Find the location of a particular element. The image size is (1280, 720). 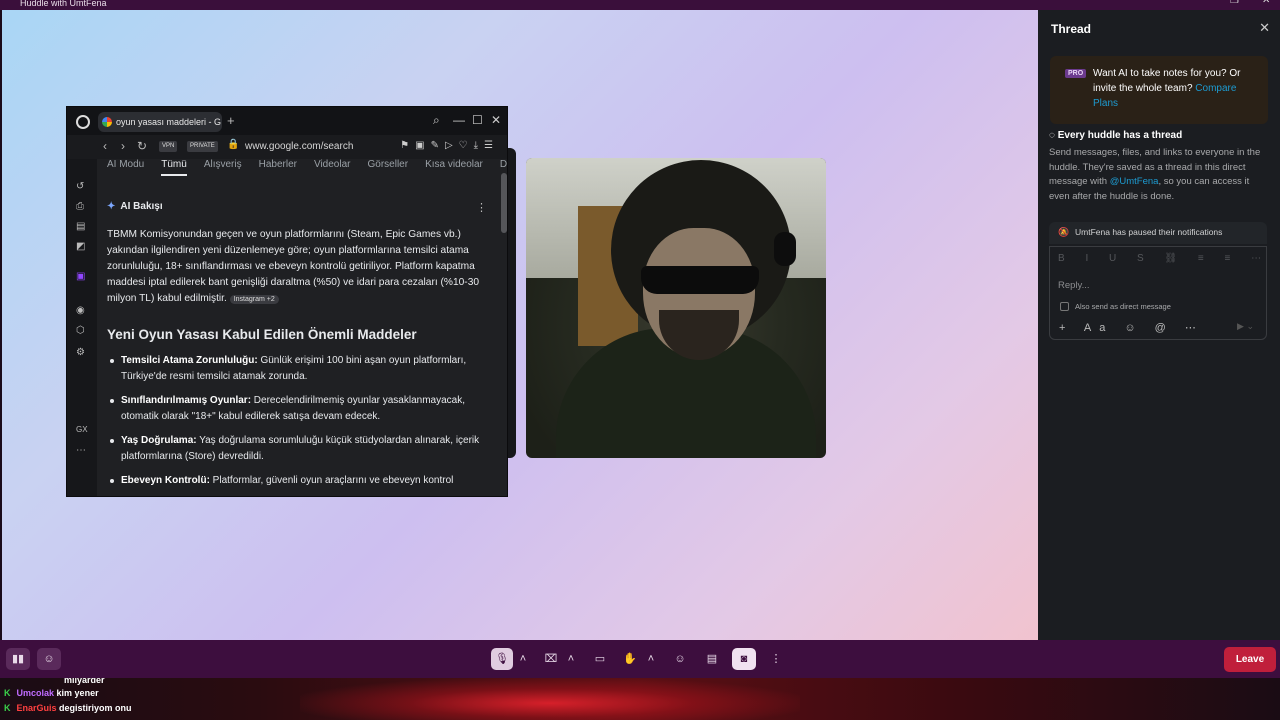

video-headset-mic is located at coordinates (785, 249).